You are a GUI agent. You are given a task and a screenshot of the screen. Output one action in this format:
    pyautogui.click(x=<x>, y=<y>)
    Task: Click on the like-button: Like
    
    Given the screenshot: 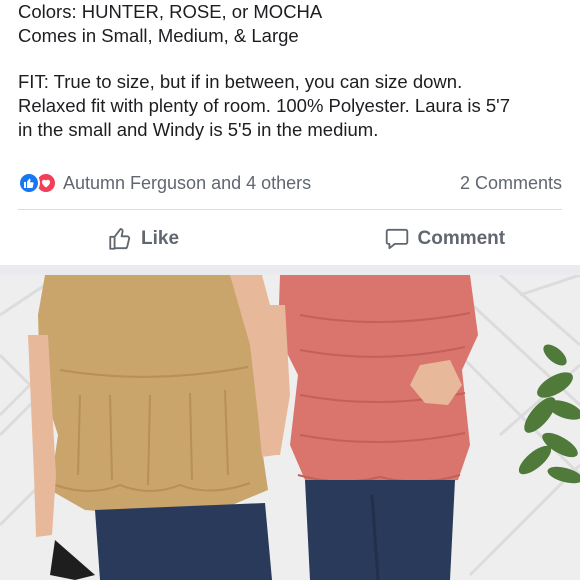 What is the action you would take?
    pyautogui.click(x=152, y=239)
    